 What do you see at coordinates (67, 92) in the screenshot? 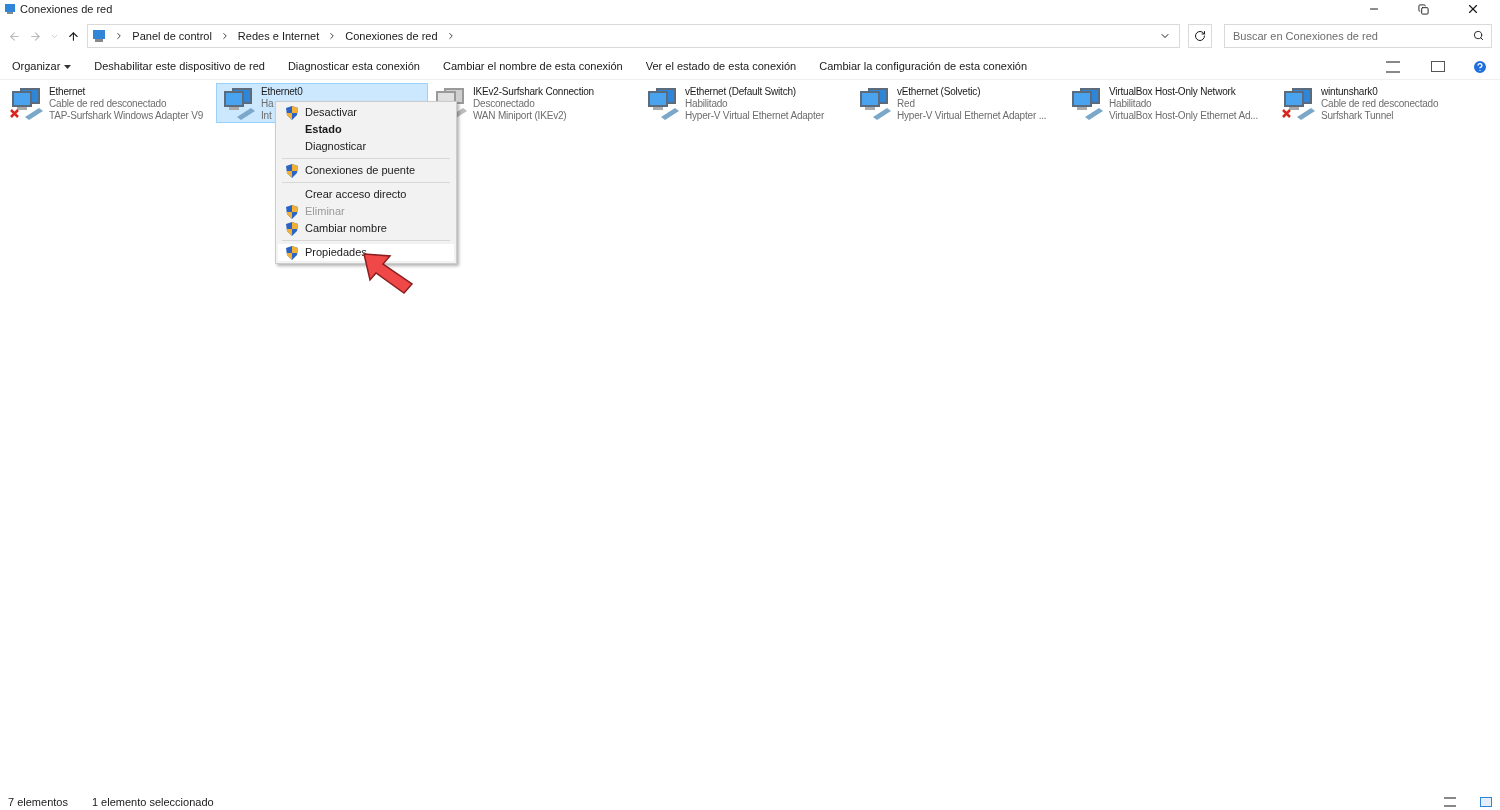
I see `connection-name: Ethernet` at bounding box center [67, 92].